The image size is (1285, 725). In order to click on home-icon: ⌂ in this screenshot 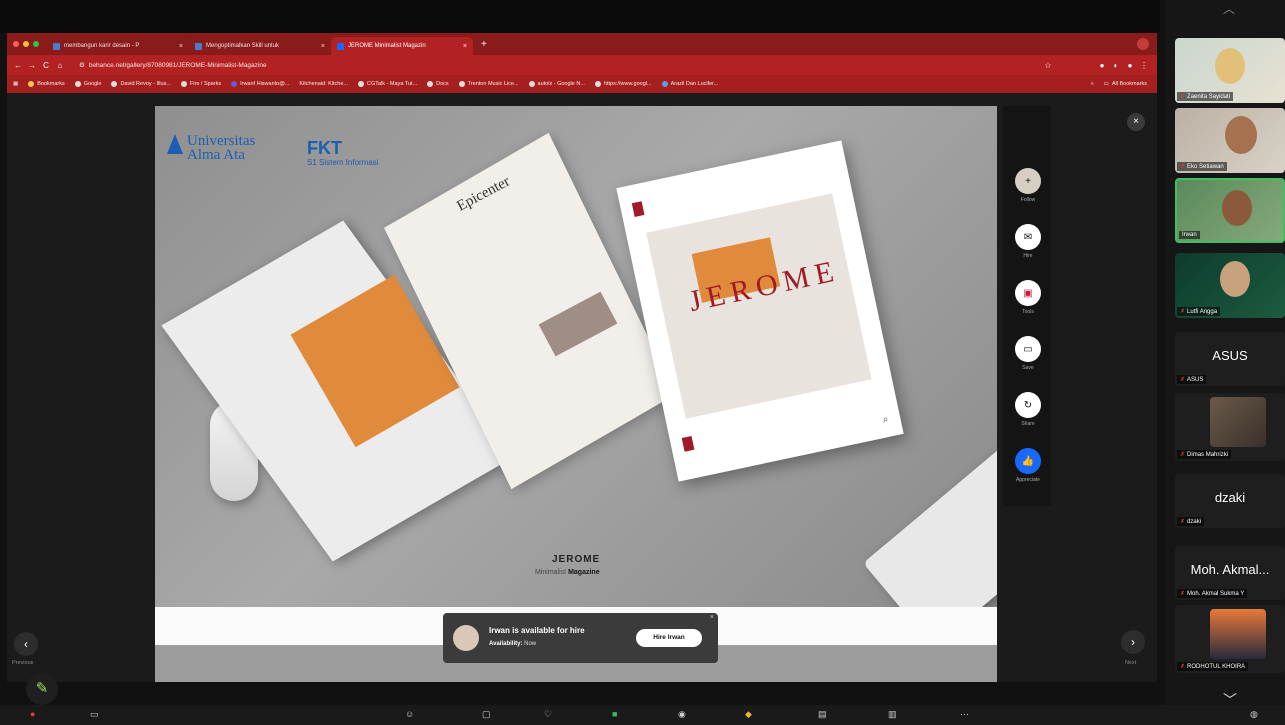, I will do `click(60, 65)`.